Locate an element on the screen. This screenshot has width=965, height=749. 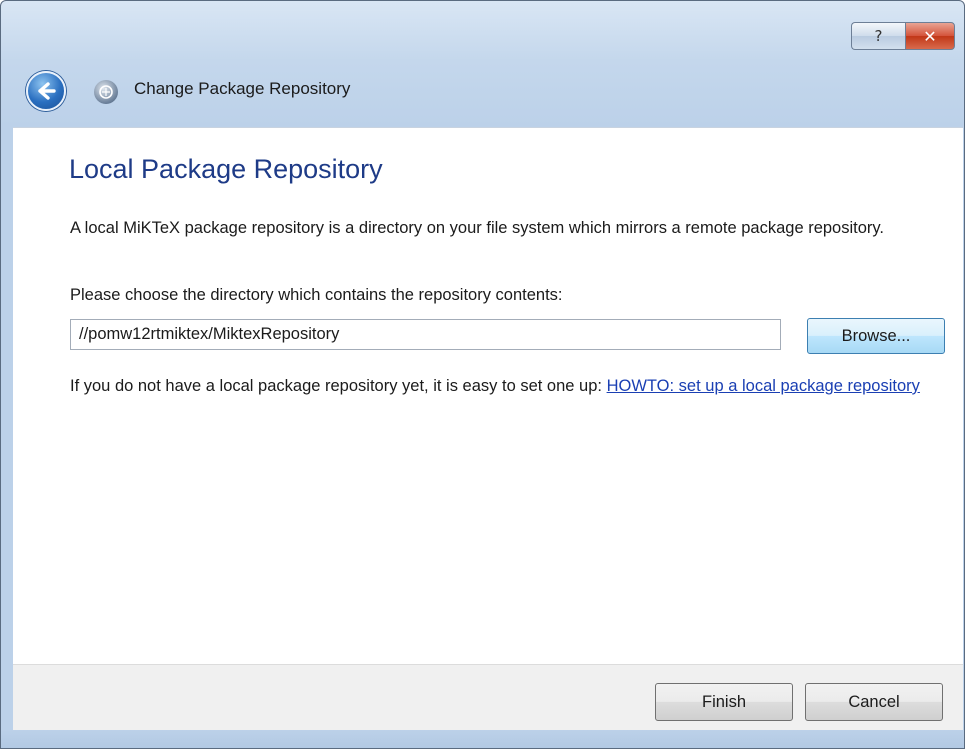
close-button: ✕ is located at coordinates (930, 36).